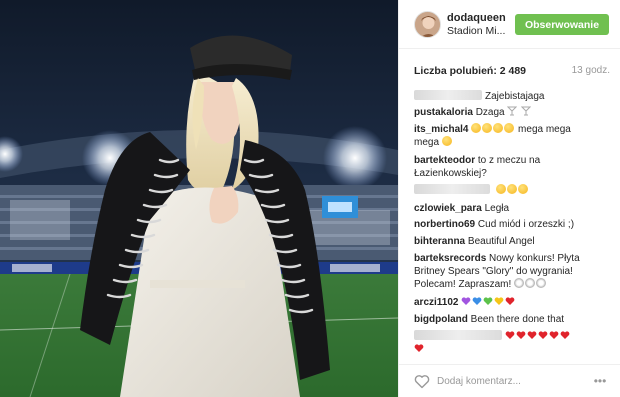 The height and width of the screenshot is (397, 620). What do you see at coordinates (422, 381) in the screenshot?
I see `heart-outline-icon` at bounding box center [422, 381].